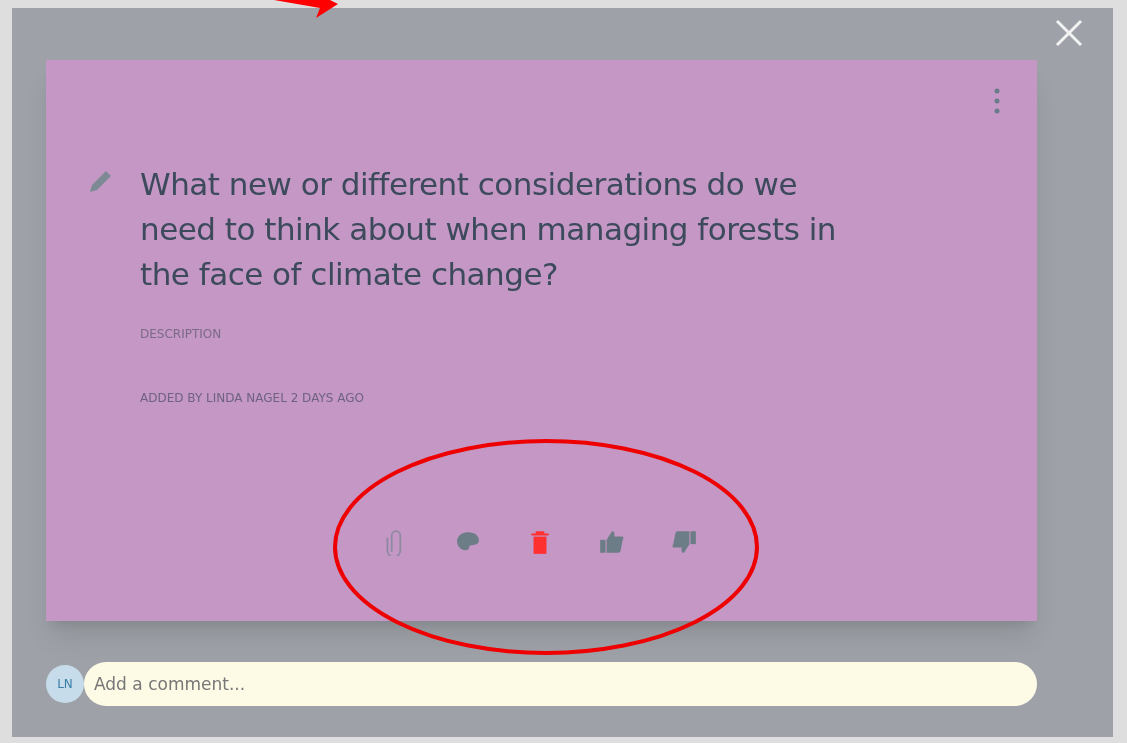 Image resolution: width=1127 pixels, height=743 pixels. Describe the element at coordinates (612, 542) in the screenshot. I see `thumbs-up-icon` at that location.